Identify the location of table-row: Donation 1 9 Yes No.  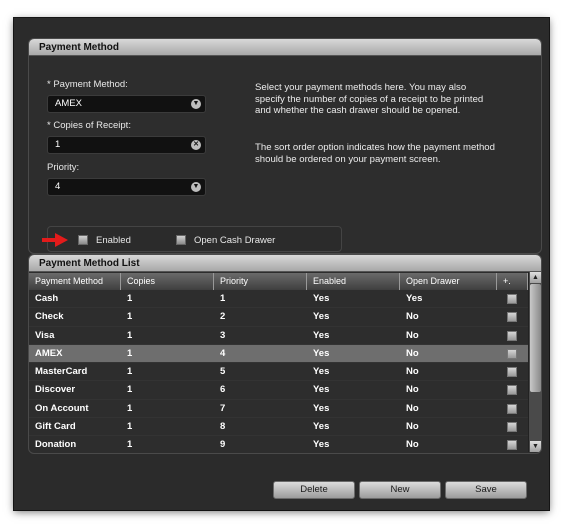
(278, 444).